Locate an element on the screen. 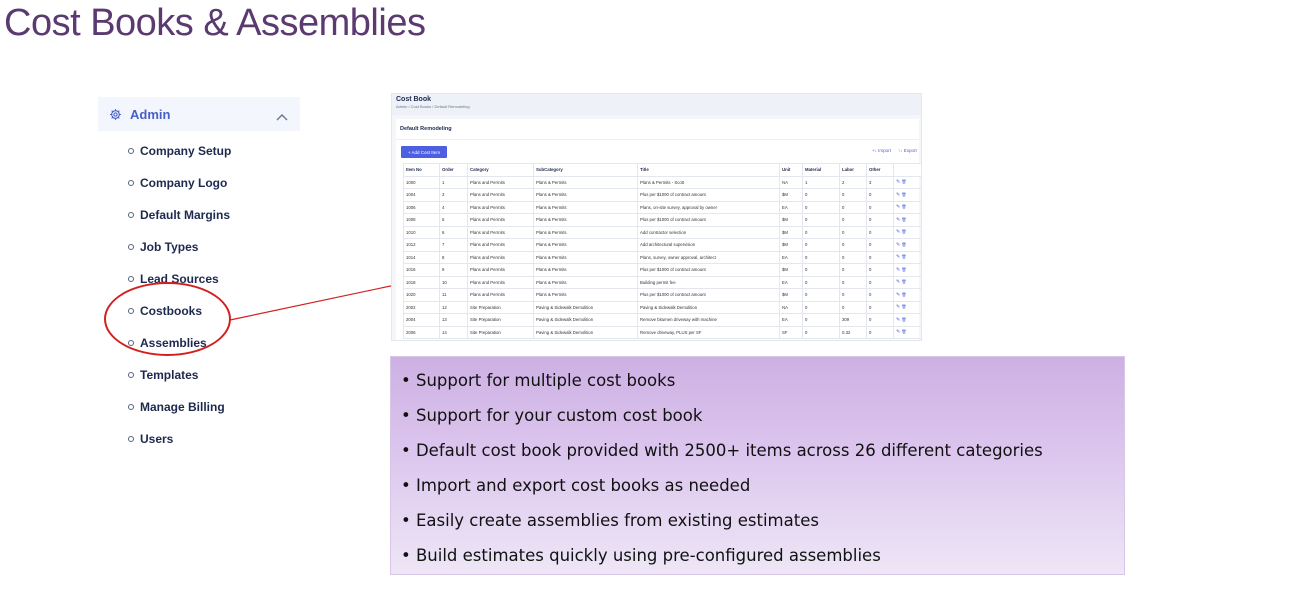 This screenshot has width=1296, height=600. table-cell: 1018 is located at coordinates (421, 282).